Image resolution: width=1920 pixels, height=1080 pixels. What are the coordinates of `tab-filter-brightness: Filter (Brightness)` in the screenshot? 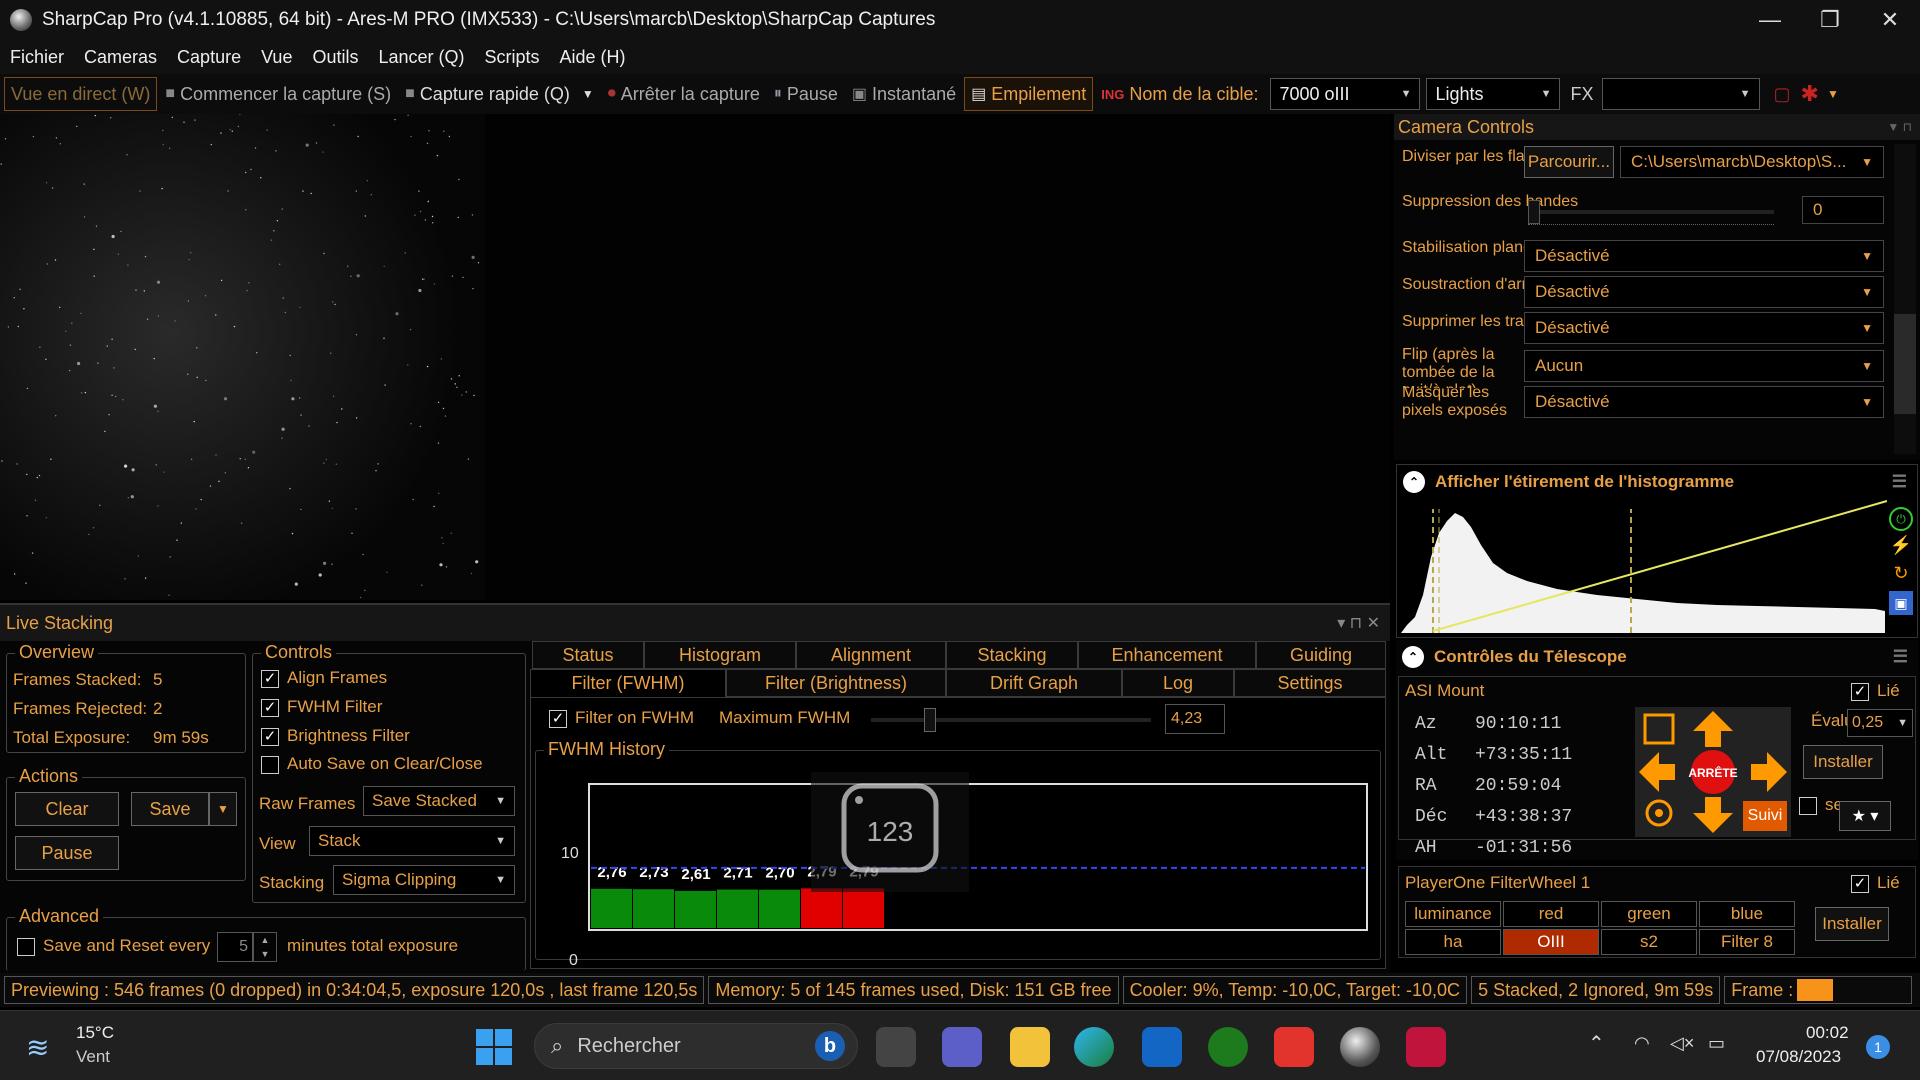 It's located at (836, 683).